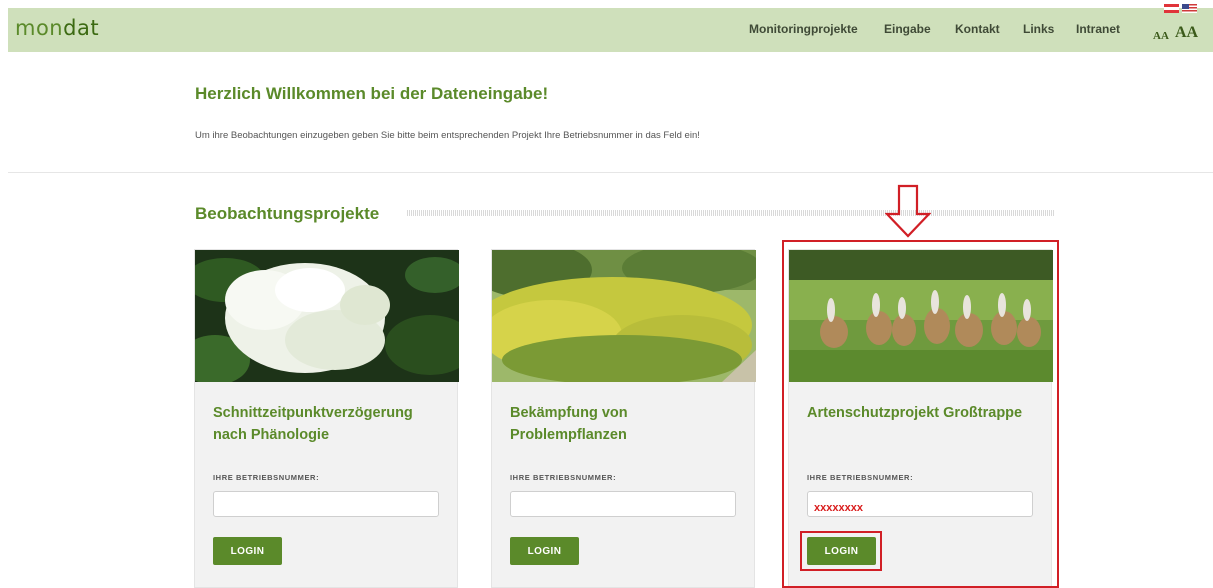 The width and height of the screenshot is (1213, 588). Describe the element at coordinates (39, 28) in the screenshot. I see `logo-text-mon: mon` at that location.